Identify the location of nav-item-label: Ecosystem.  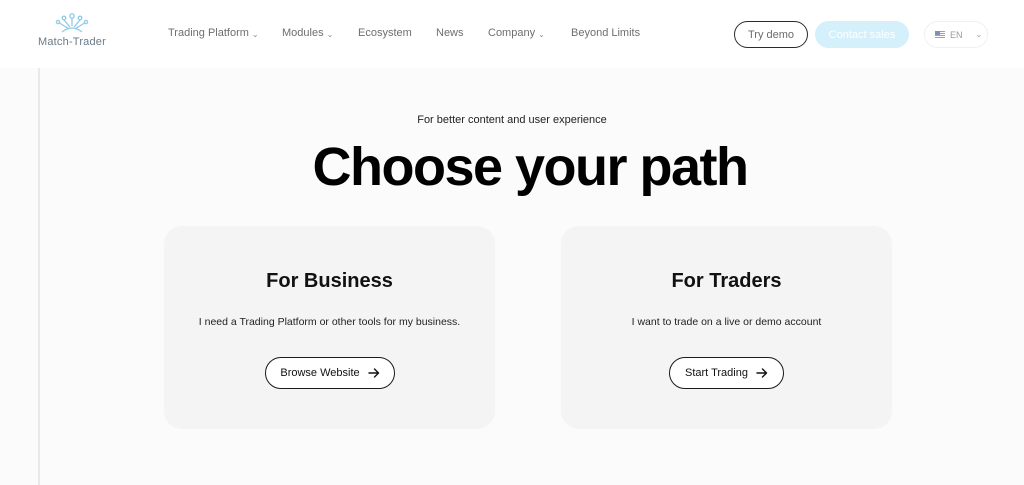
(385, 33).